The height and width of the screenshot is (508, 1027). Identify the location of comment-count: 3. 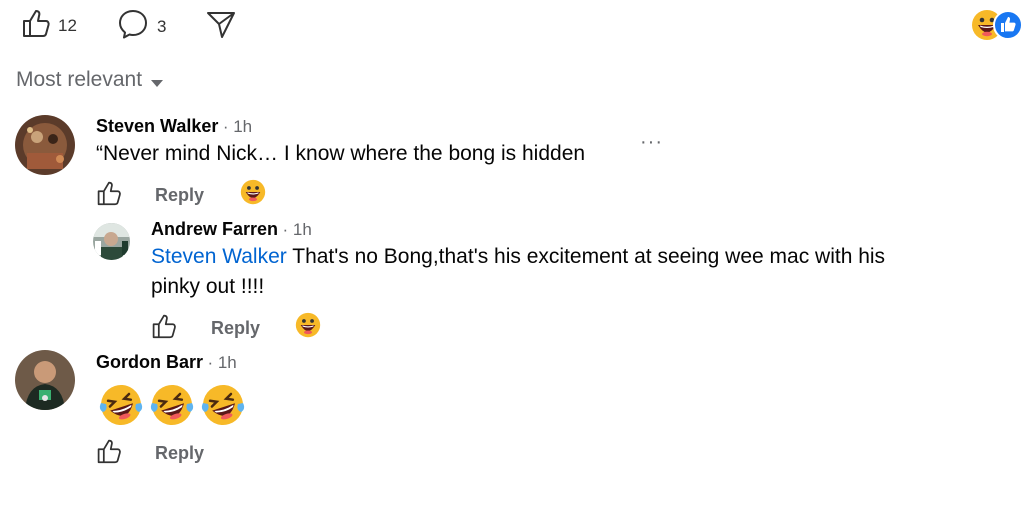
(162, 26).